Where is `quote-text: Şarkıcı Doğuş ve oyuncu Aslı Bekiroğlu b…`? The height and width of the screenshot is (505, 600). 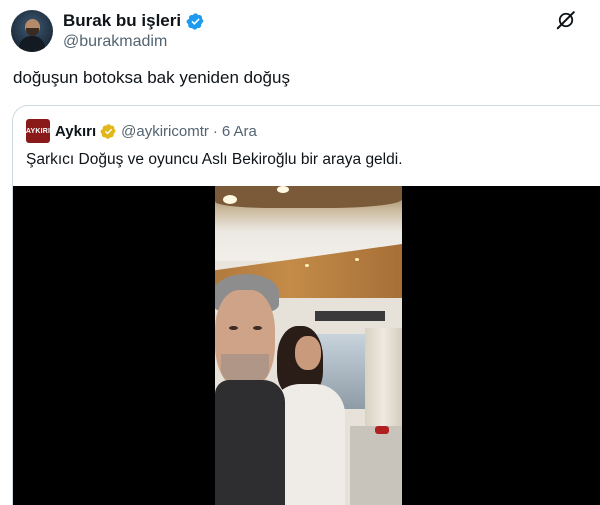 quote-text: Şarkıcı Doğuş ve oyuncu Aslı Bekiroğlu b… is located at coordinates (214, 159).